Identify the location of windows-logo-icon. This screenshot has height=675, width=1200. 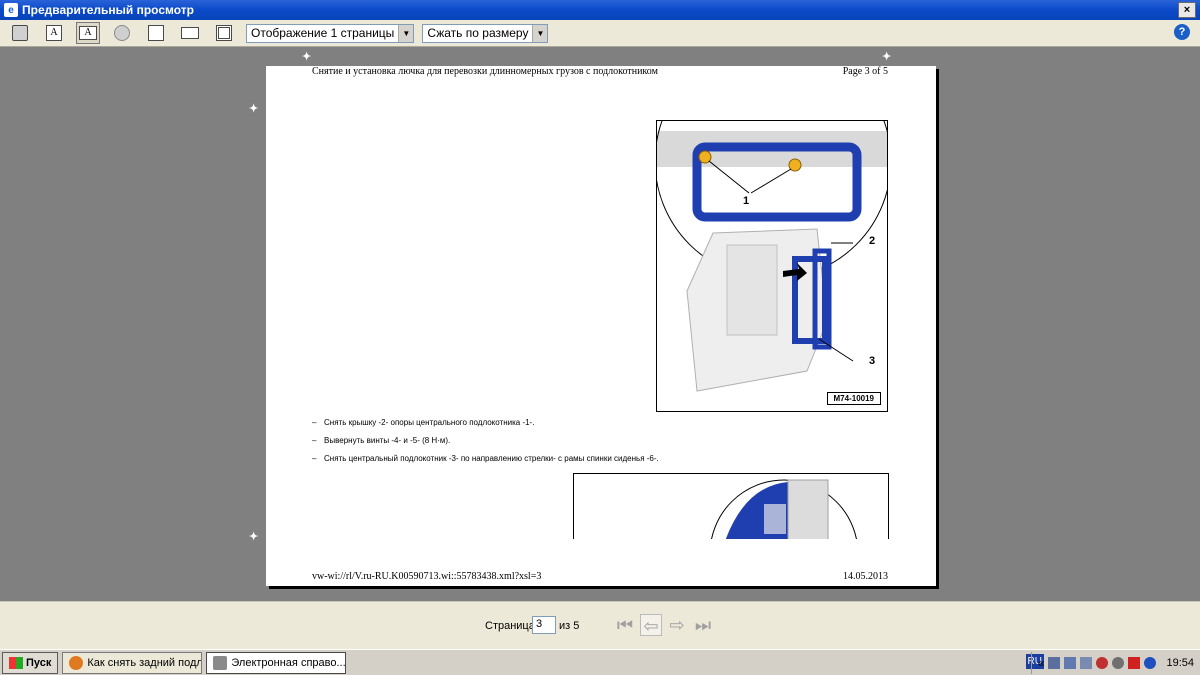
(16, 662).